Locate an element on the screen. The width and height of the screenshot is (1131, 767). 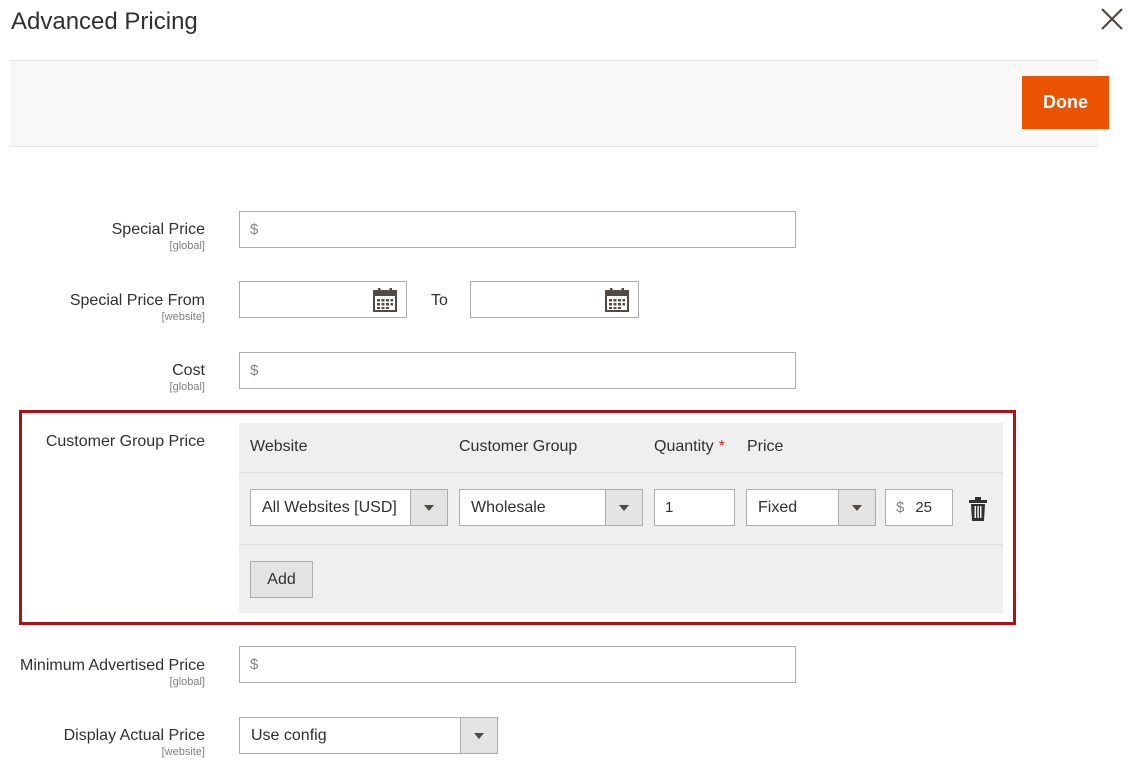
to-label: To is located at coordinates (439, 300).